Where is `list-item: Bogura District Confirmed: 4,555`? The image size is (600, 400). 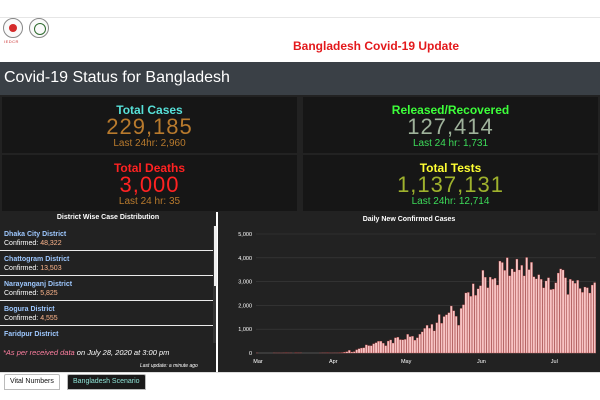 list-item: Bogura District Confirmed: 4,555 is located at coordinates (106, 313).